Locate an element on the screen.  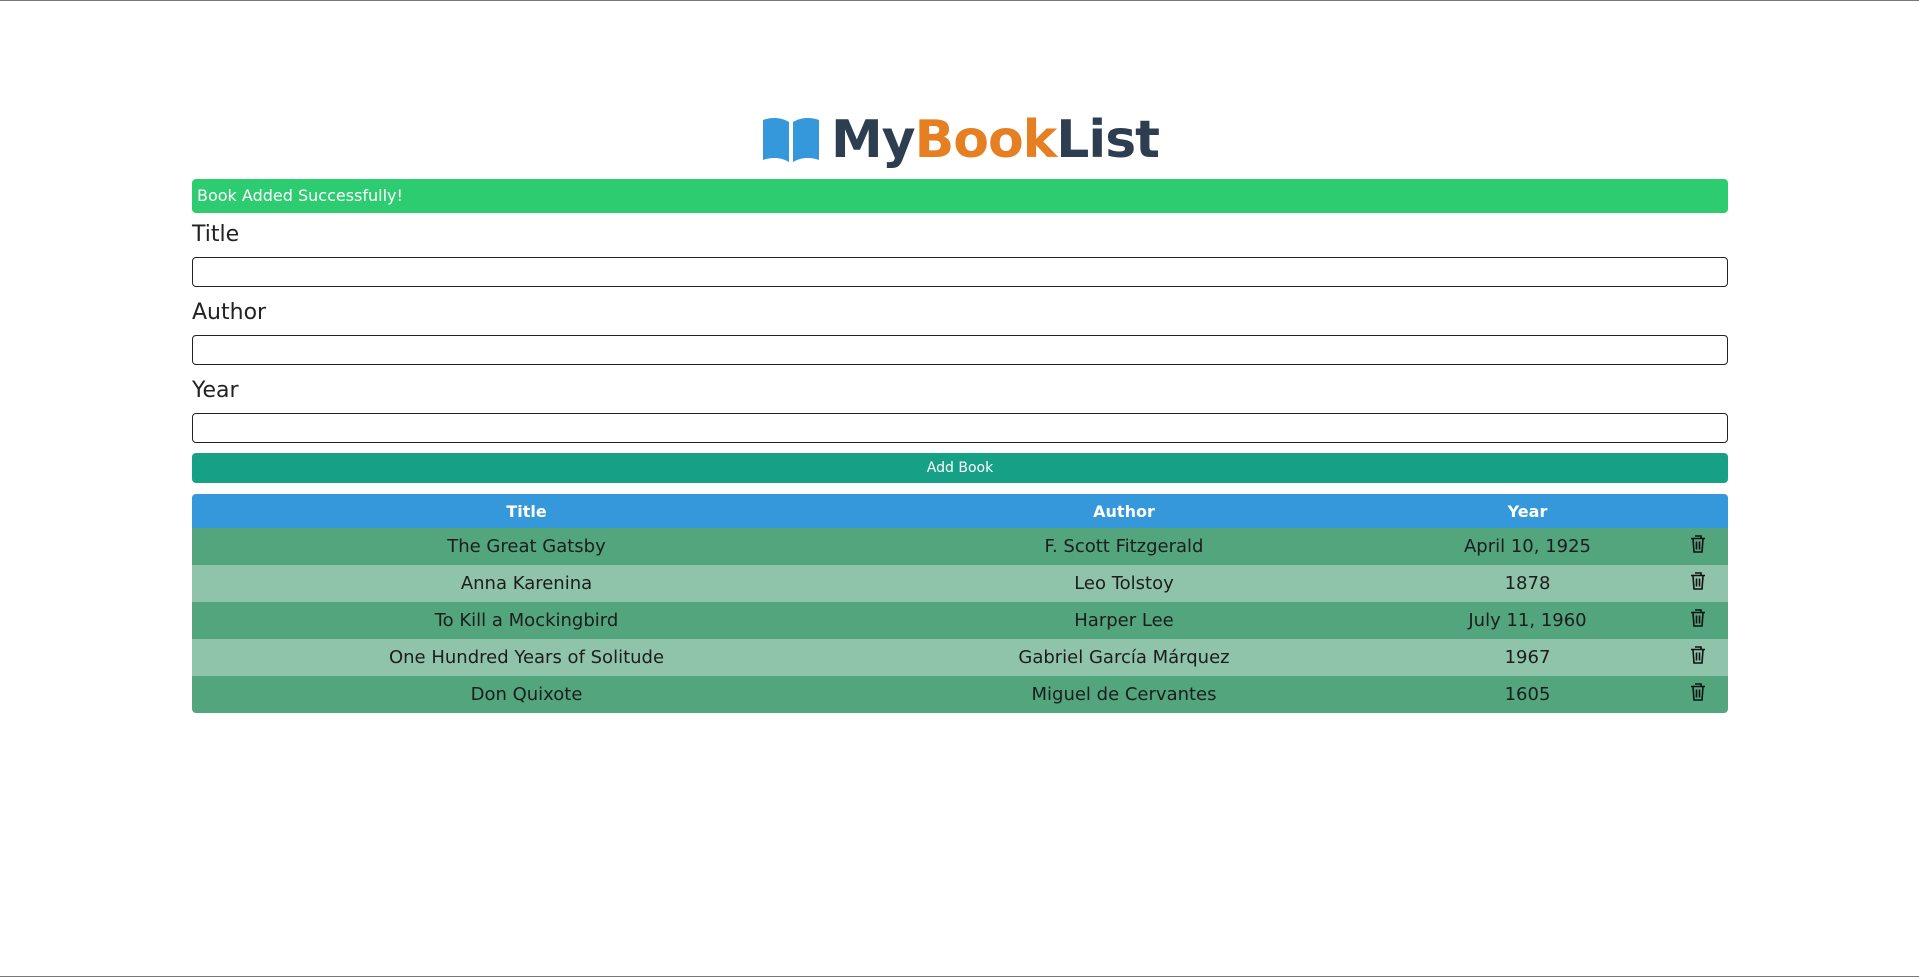
author-input is located at coordinates (960, 350).